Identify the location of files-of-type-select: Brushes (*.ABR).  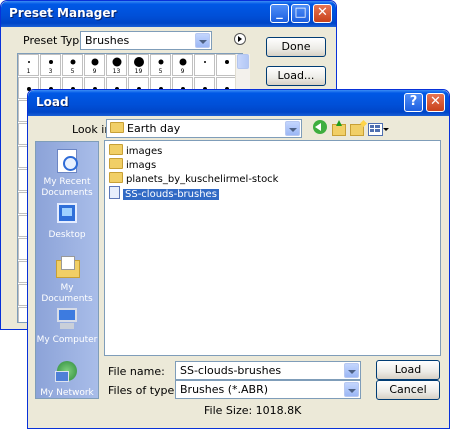
(268, 389).